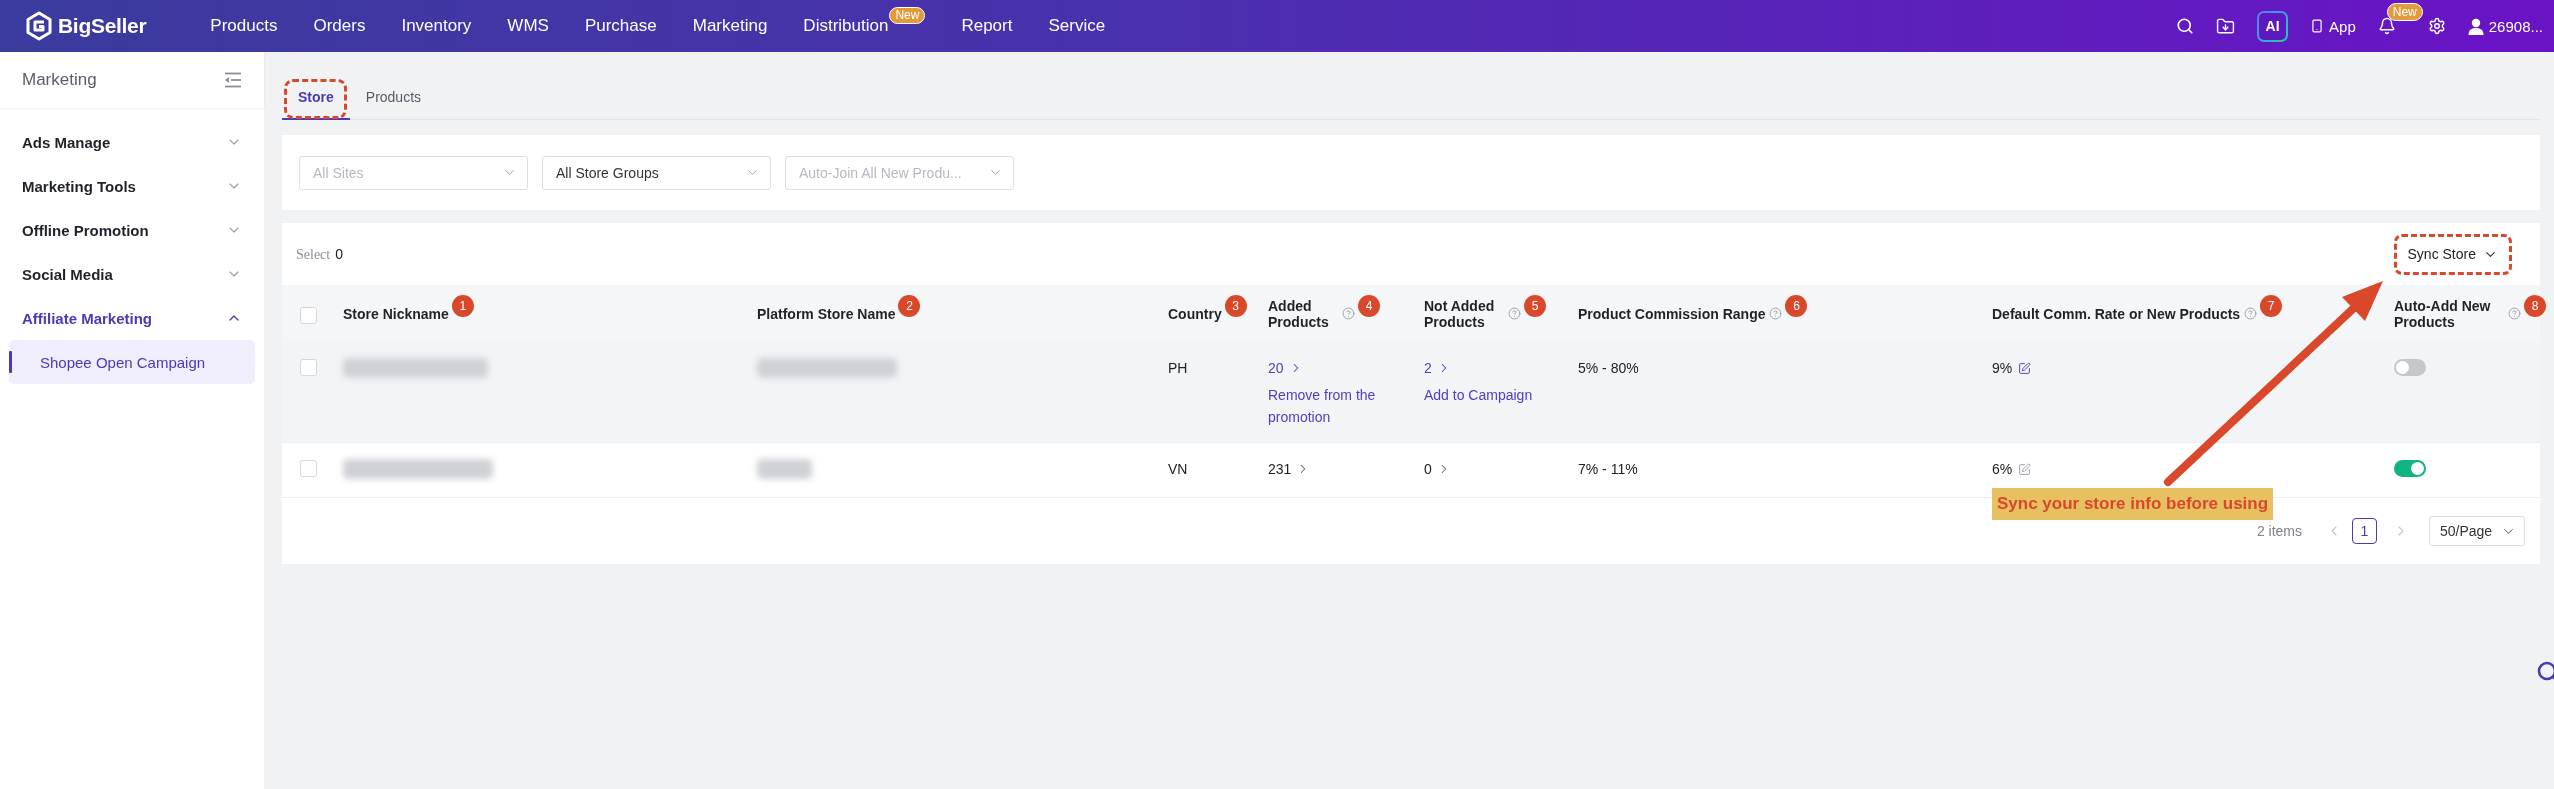  Describe the element at coordinates (2436, 26) in the screenshot. I see `settings-icon` at that location.